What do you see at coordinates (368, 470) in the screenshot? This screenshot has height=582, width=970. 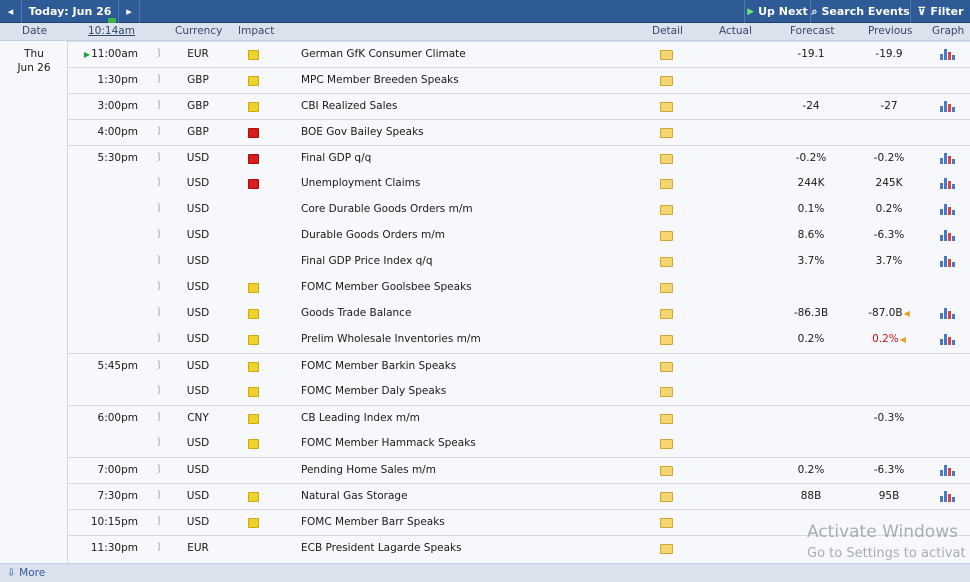 I see `event-title: Pending Home Sales m/m` at bounding box center [368, 470].